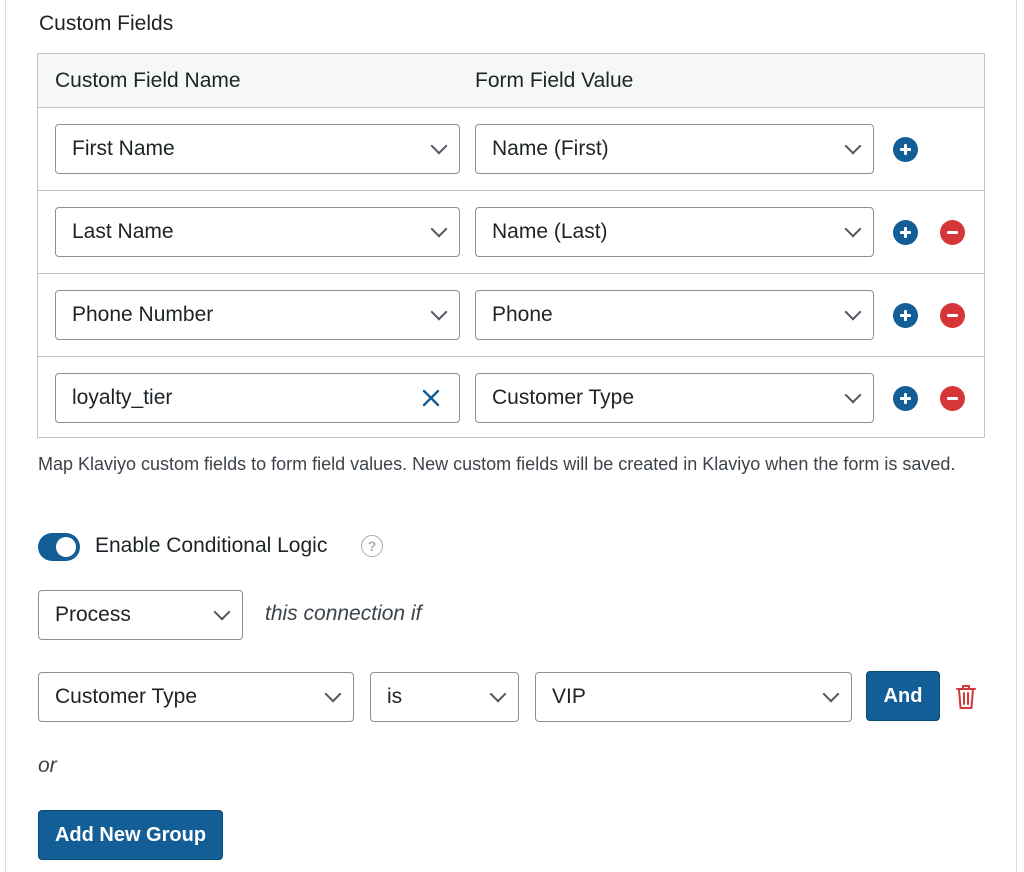 This screenshot has height=872, width=1024. What do you see at coordinates (693, 697) in the screenshot?
I see `rule-value-select: VIP` at bounding box center [693, 697].